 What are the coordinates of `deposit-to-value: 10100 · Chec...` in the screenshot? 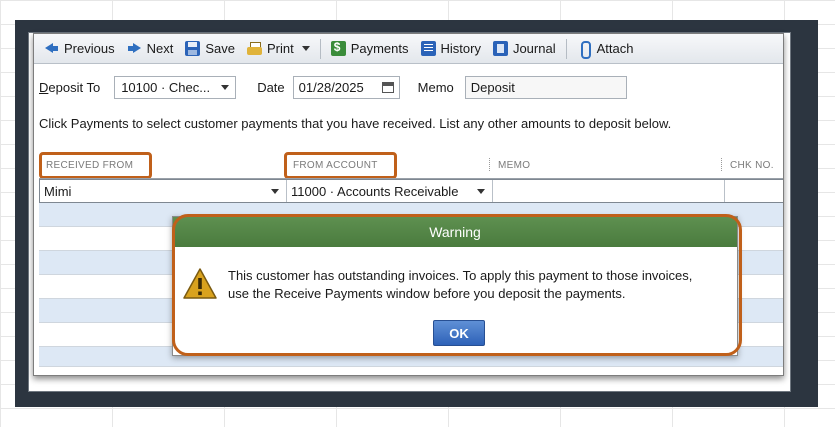 It's located at (166, 87).